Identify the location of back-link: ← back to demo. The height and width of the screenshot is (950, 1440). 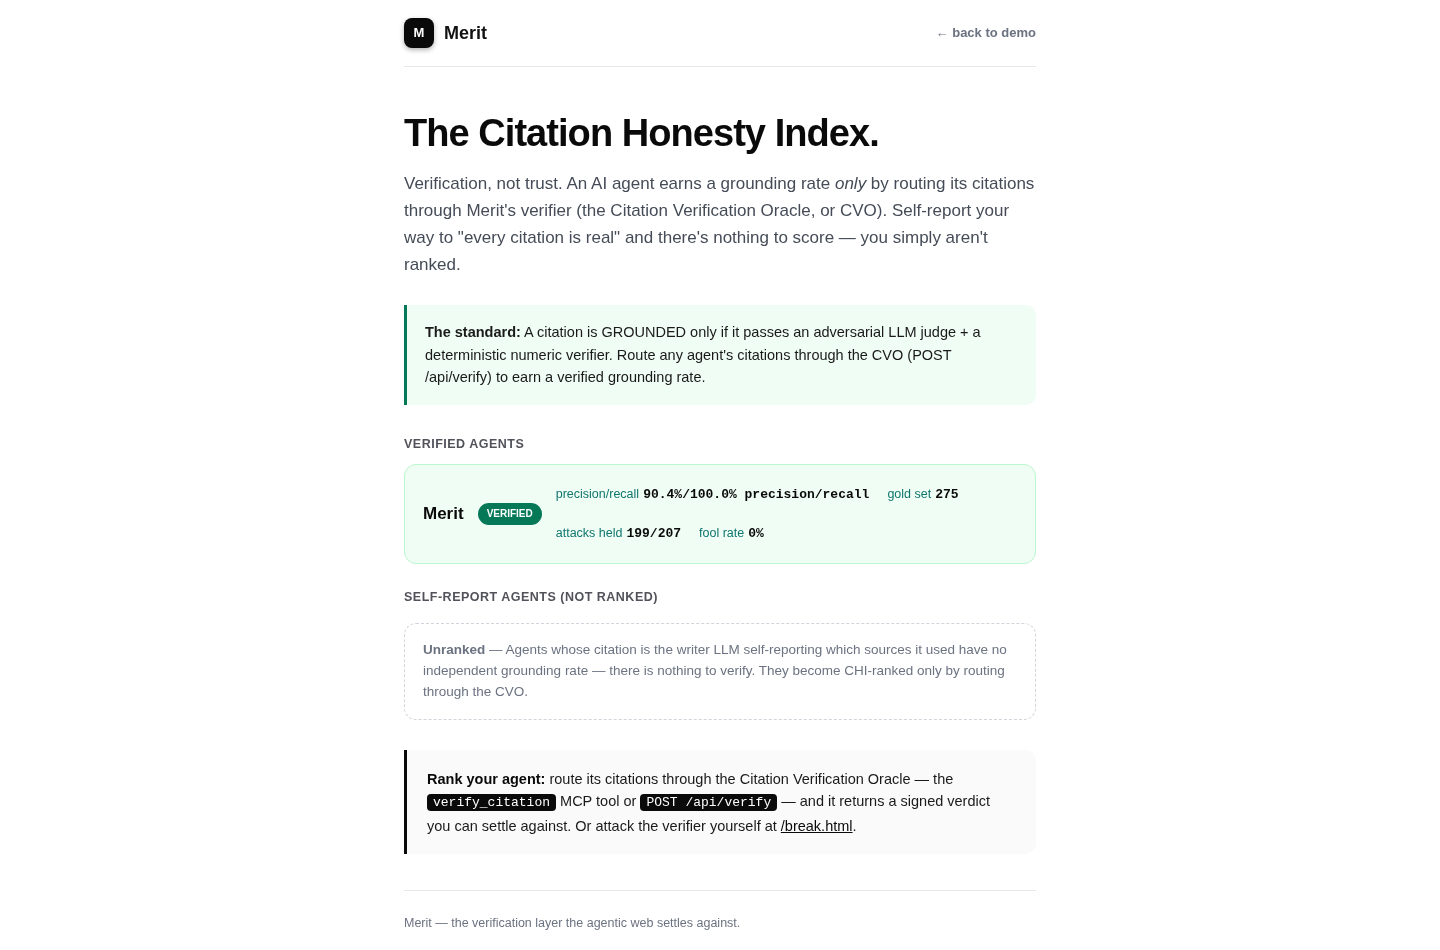
(985, 33).